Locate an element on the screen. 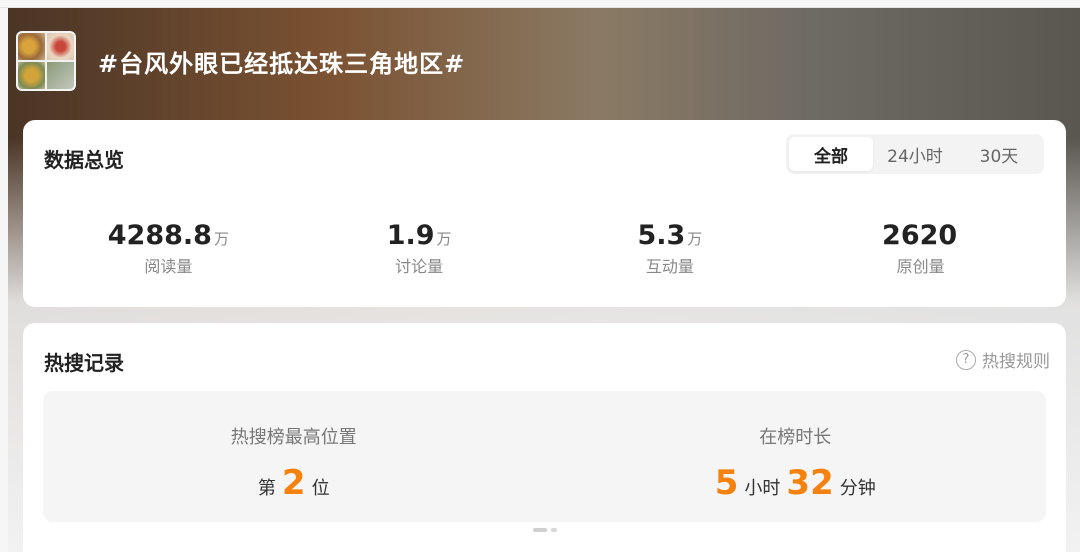 The width and height of the screenshot is (1080, 552). stat-label: 原创量 is located at coordinates (920, 266).